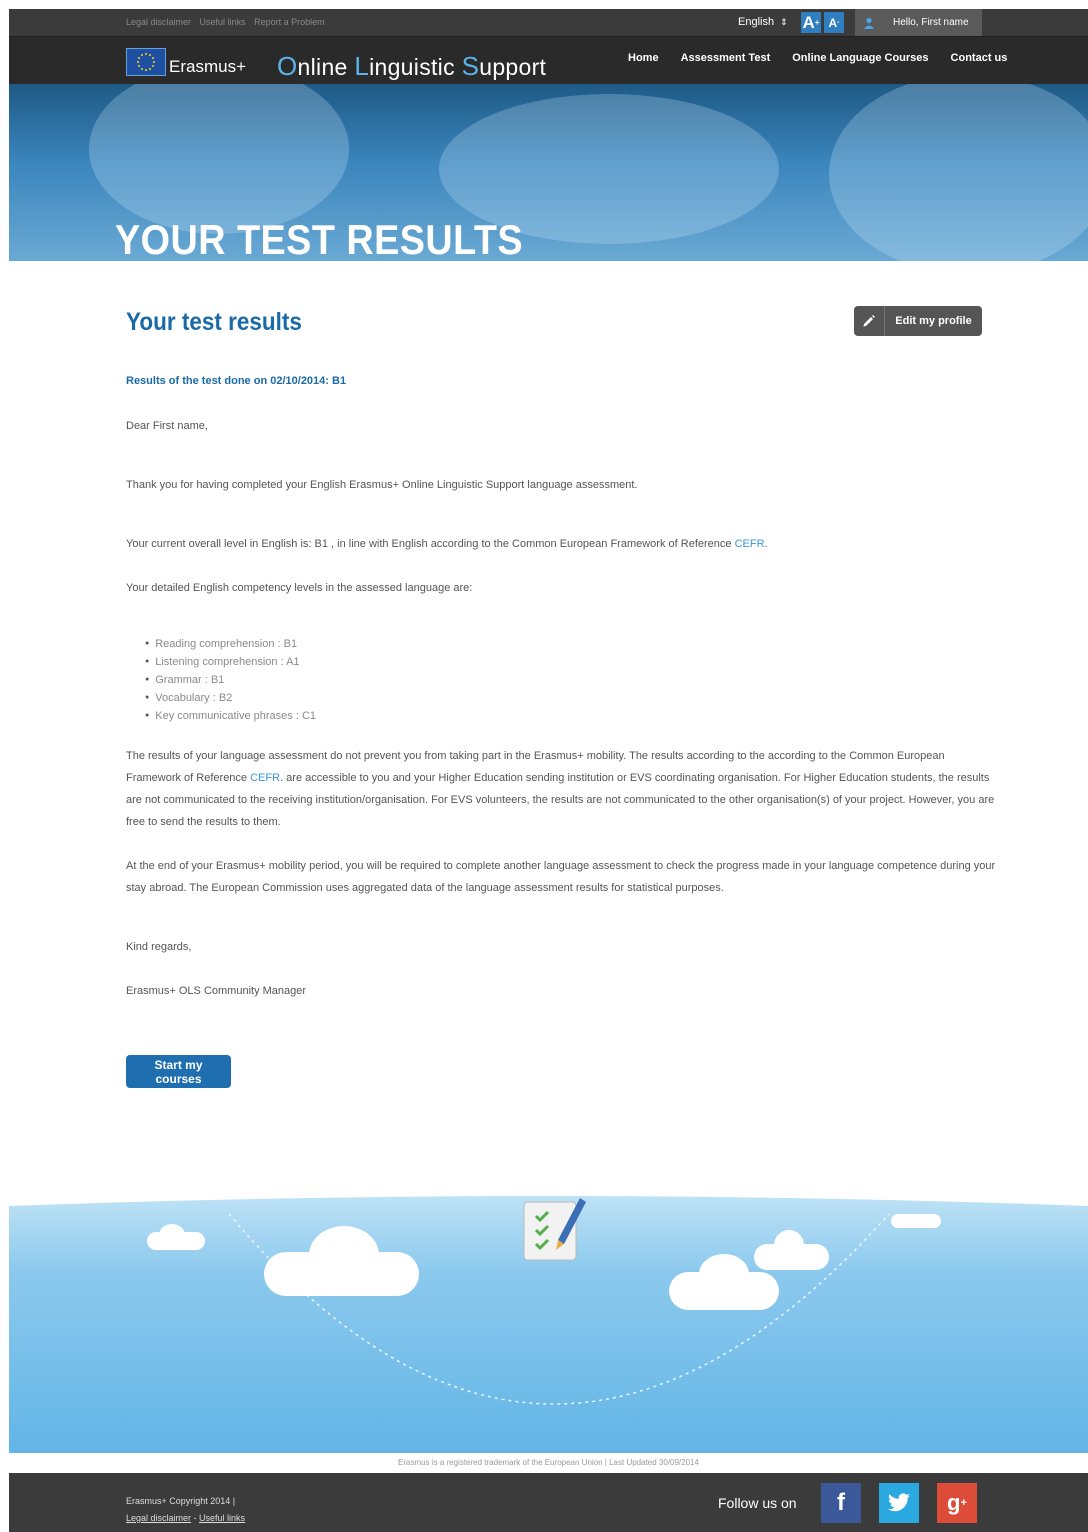 The image size is (1088, 1532). Describe the element at coordinates (159, 947) in the screenshot. I see `regards-text: Kind regards,` at that location.